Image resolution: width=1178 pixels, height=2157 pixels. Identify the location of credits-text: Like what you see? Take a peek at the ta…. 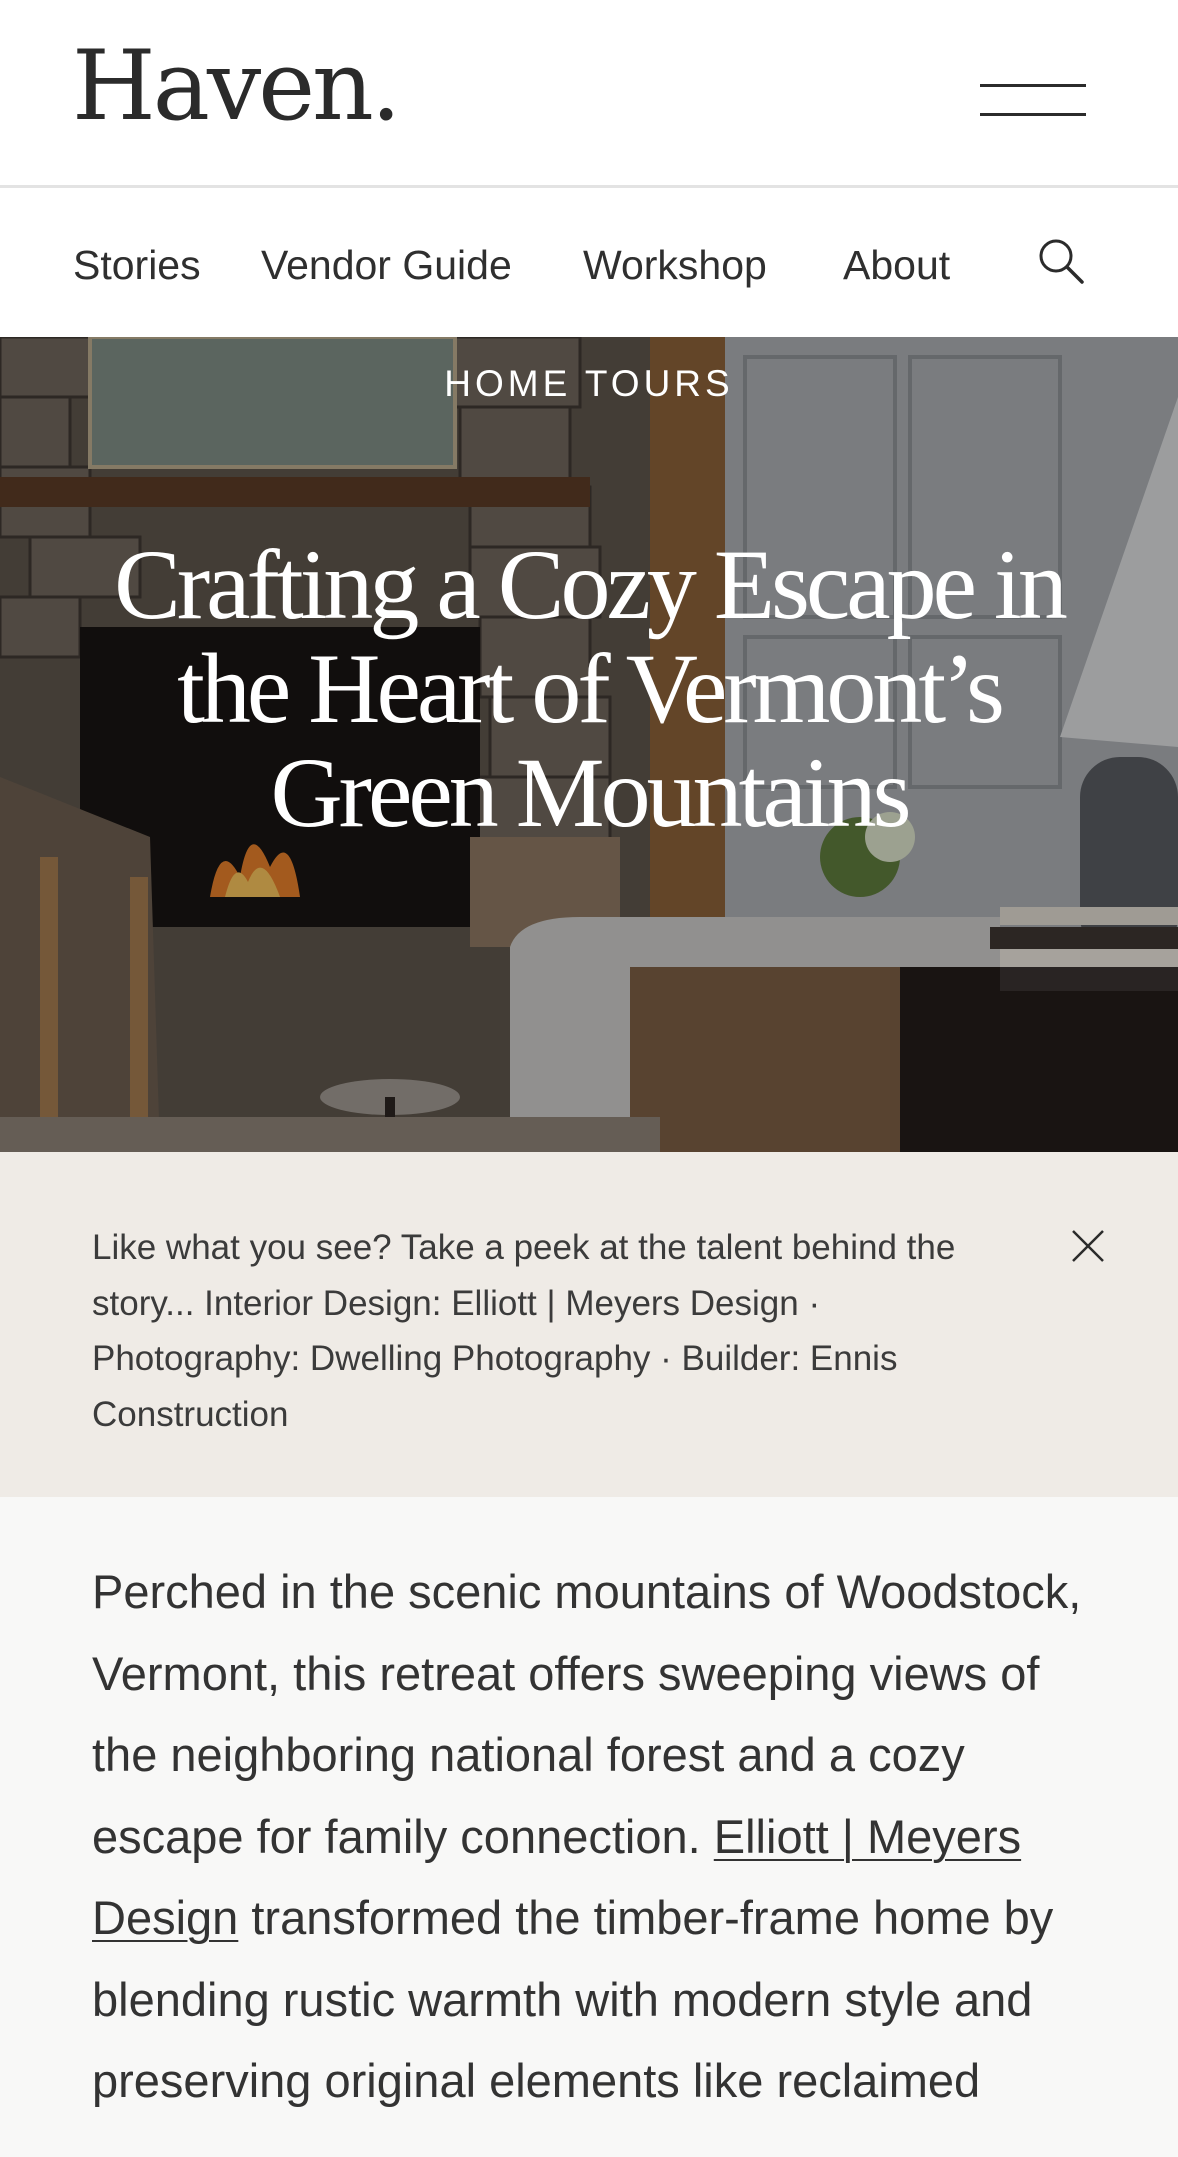
(524, 1331).